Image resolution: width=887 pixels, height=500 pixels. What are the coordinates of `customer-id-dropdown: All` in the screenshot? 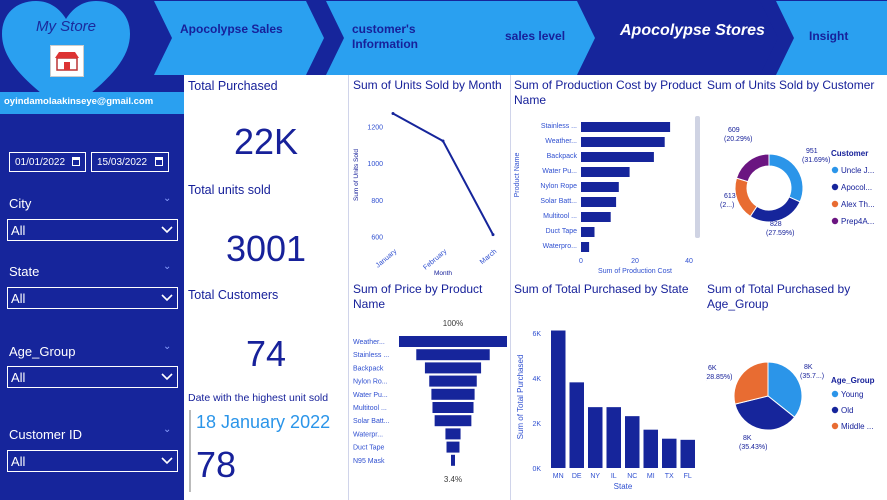 It's located at (92, 461).